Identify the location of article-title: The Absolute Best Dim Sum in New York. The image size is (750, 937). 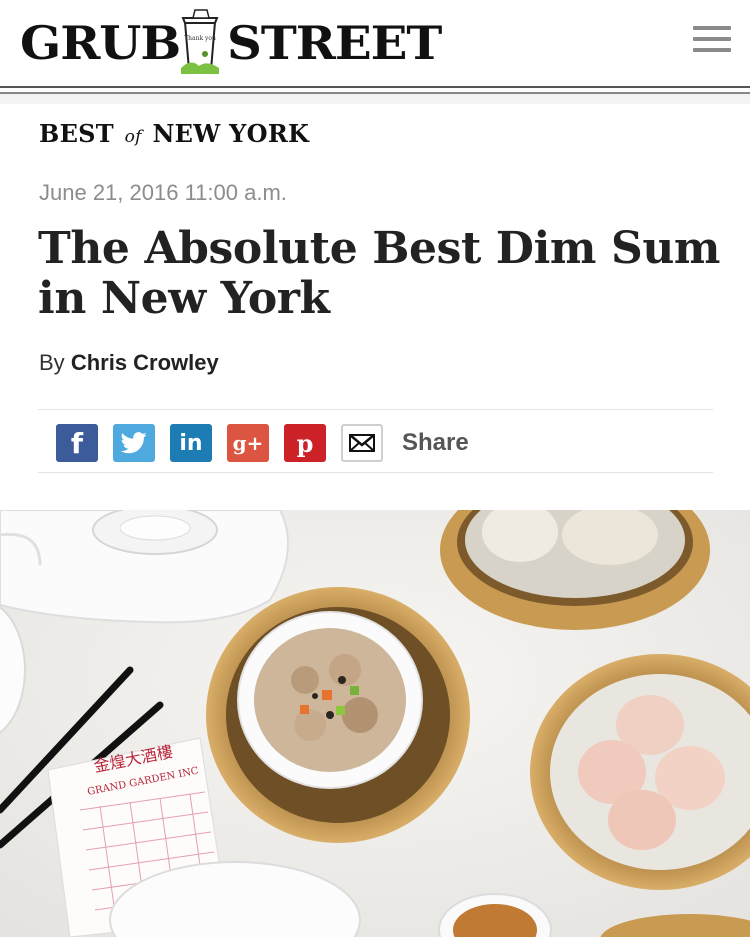
(379, 273).